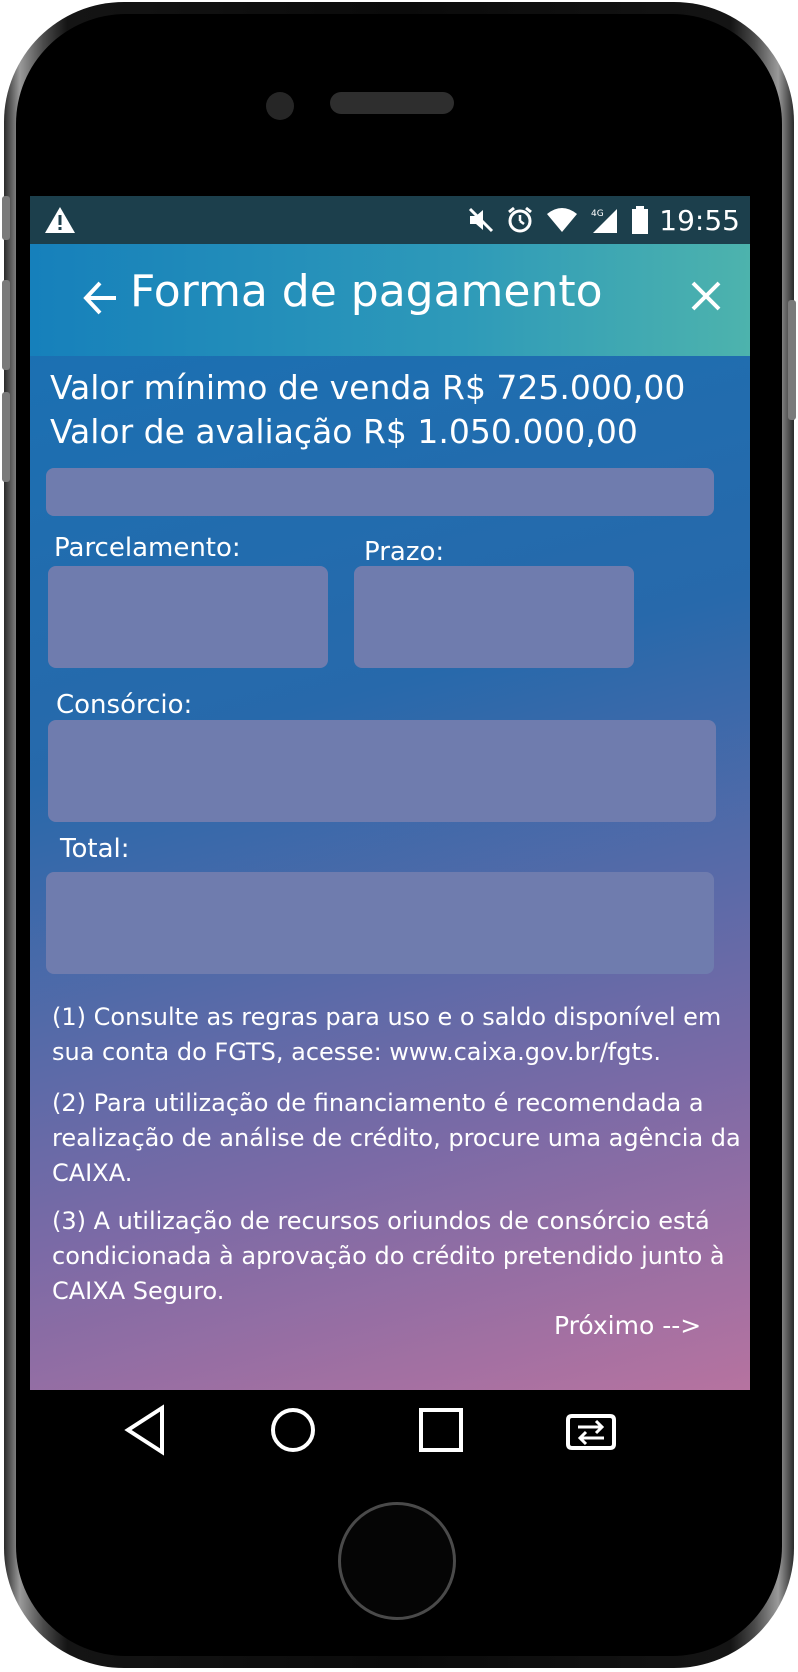  I want to click on close-icon, so click(706, 296).